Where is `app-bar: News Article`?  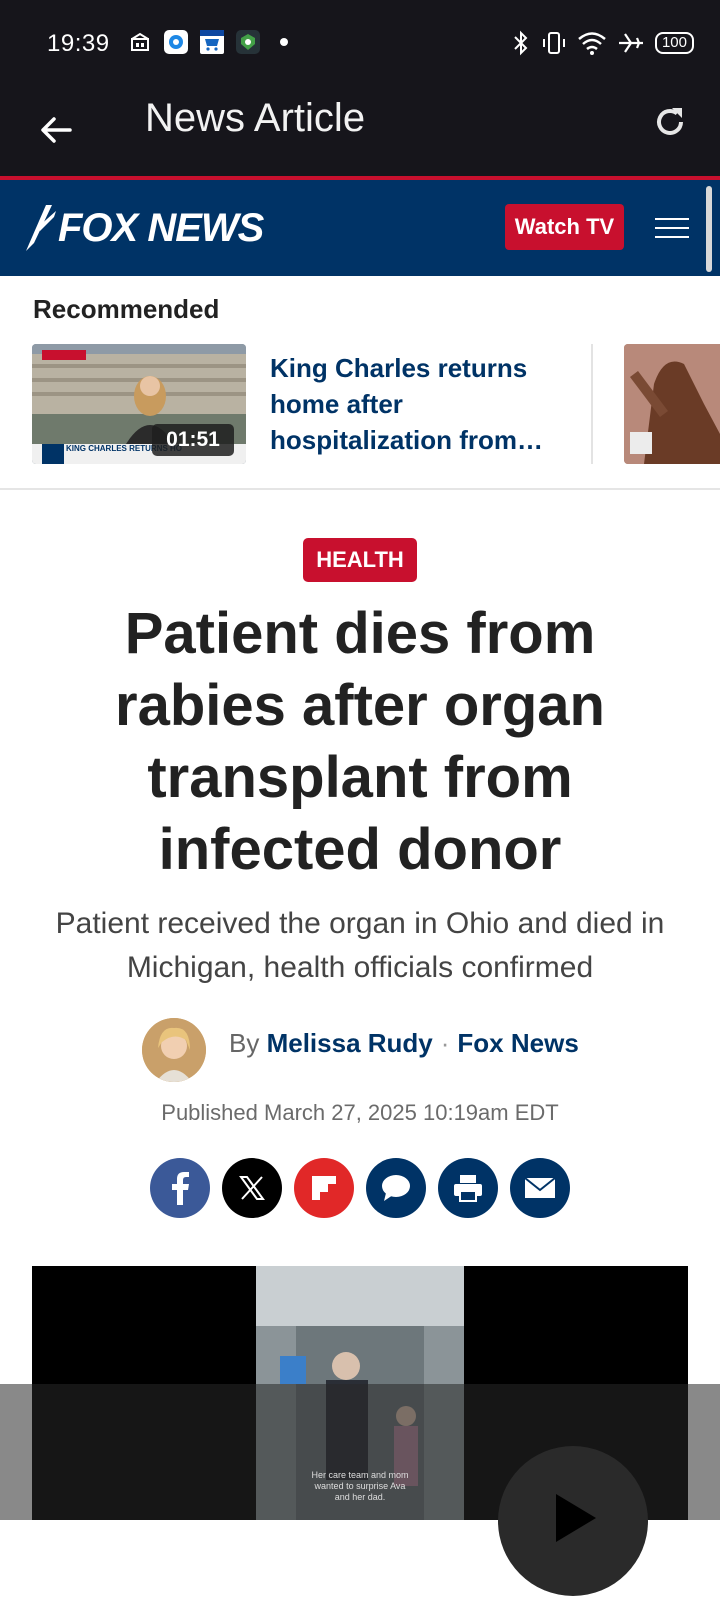
app-bar: News Article is located at coordinates (360, 132).